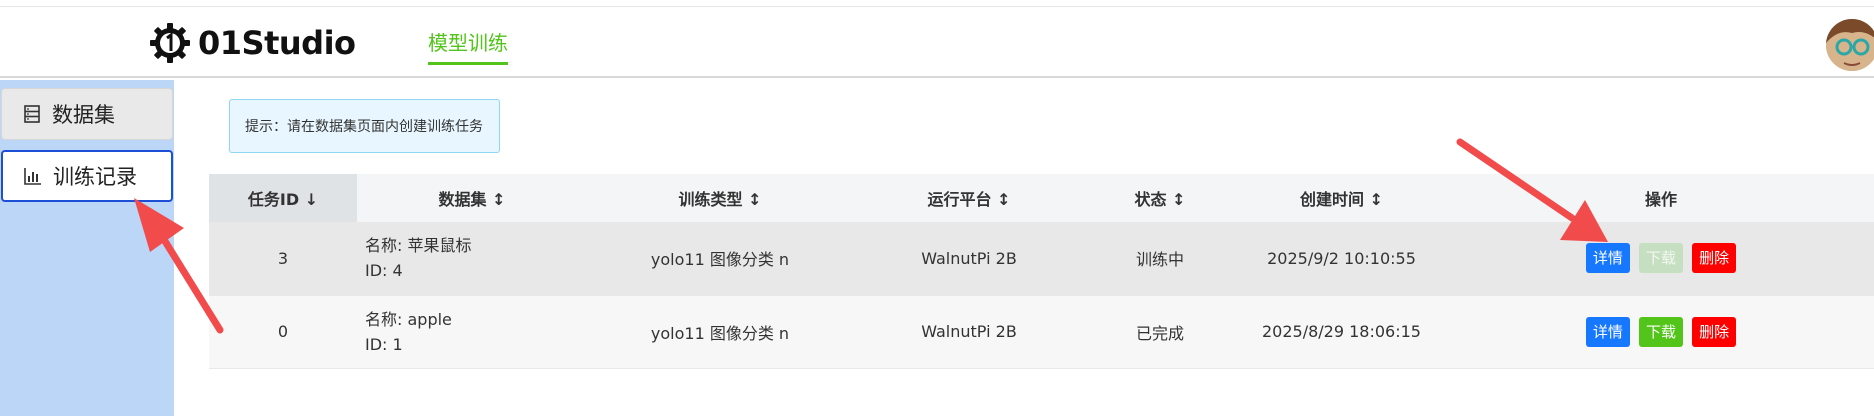  I want to click on status-badge: 训练中, so click(1160, 259).